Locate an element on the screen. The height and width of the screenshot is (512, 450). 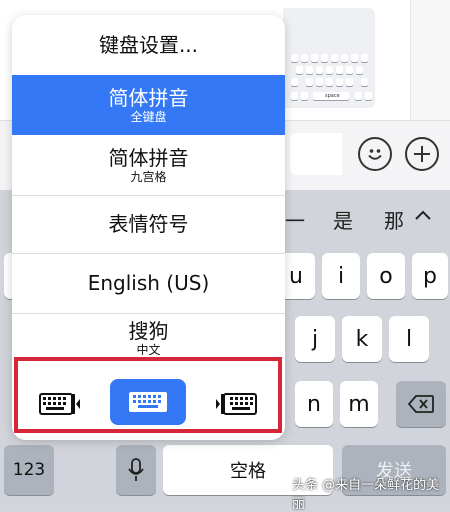
dictation-key is located at coordinates (136, 470).